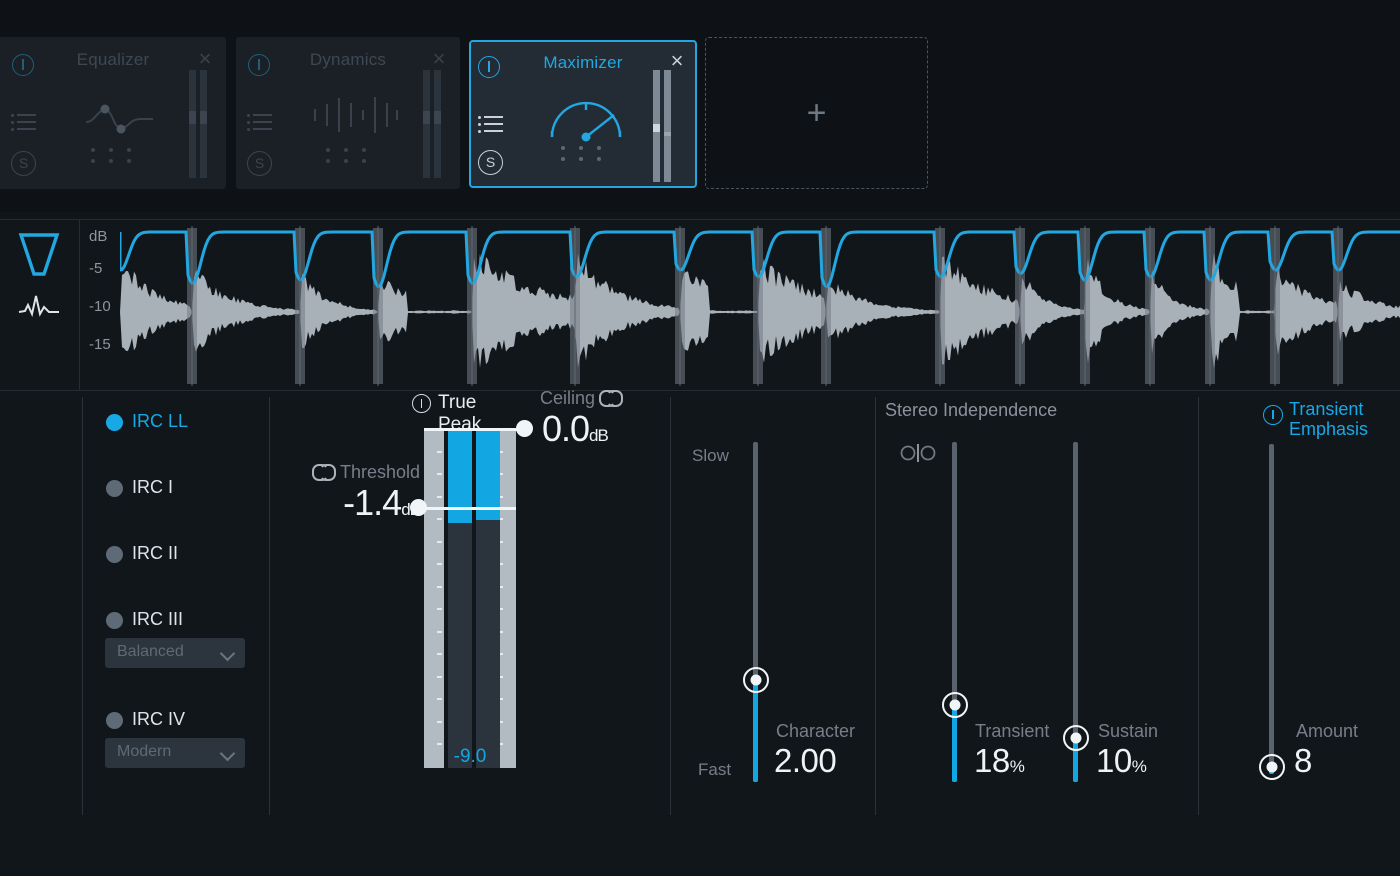 The image size is (1400, 876). I want to click on amount-label: Amount, so click(1327, 731).